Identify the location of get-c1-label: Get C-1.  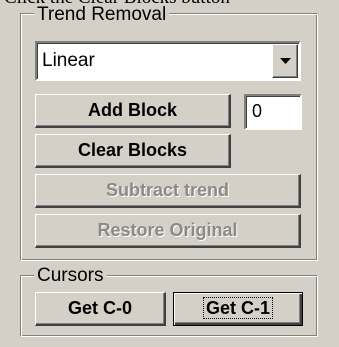
(237, 308).